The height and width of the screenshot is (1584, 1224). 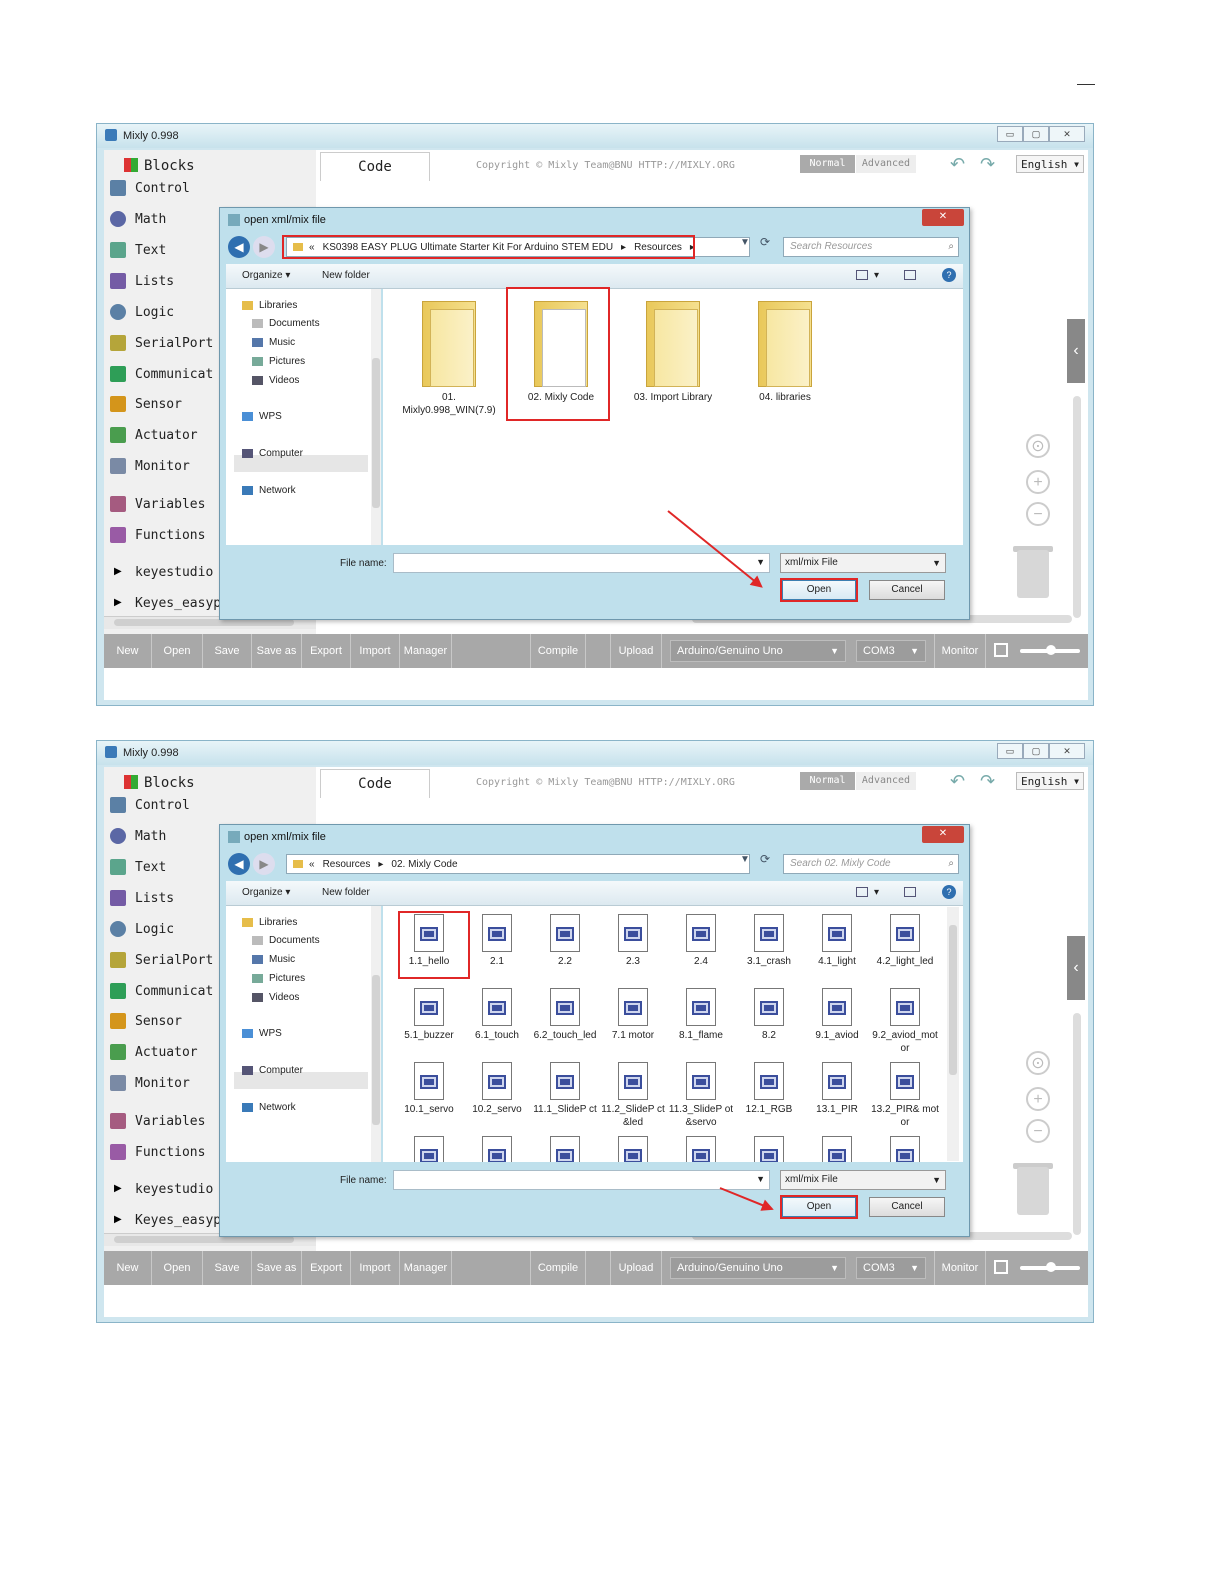 What do you see at coordinates (561, 350) in the screenshot?
I see `folder-item: 02. Mixly Code` at bounding box center [561, 350].